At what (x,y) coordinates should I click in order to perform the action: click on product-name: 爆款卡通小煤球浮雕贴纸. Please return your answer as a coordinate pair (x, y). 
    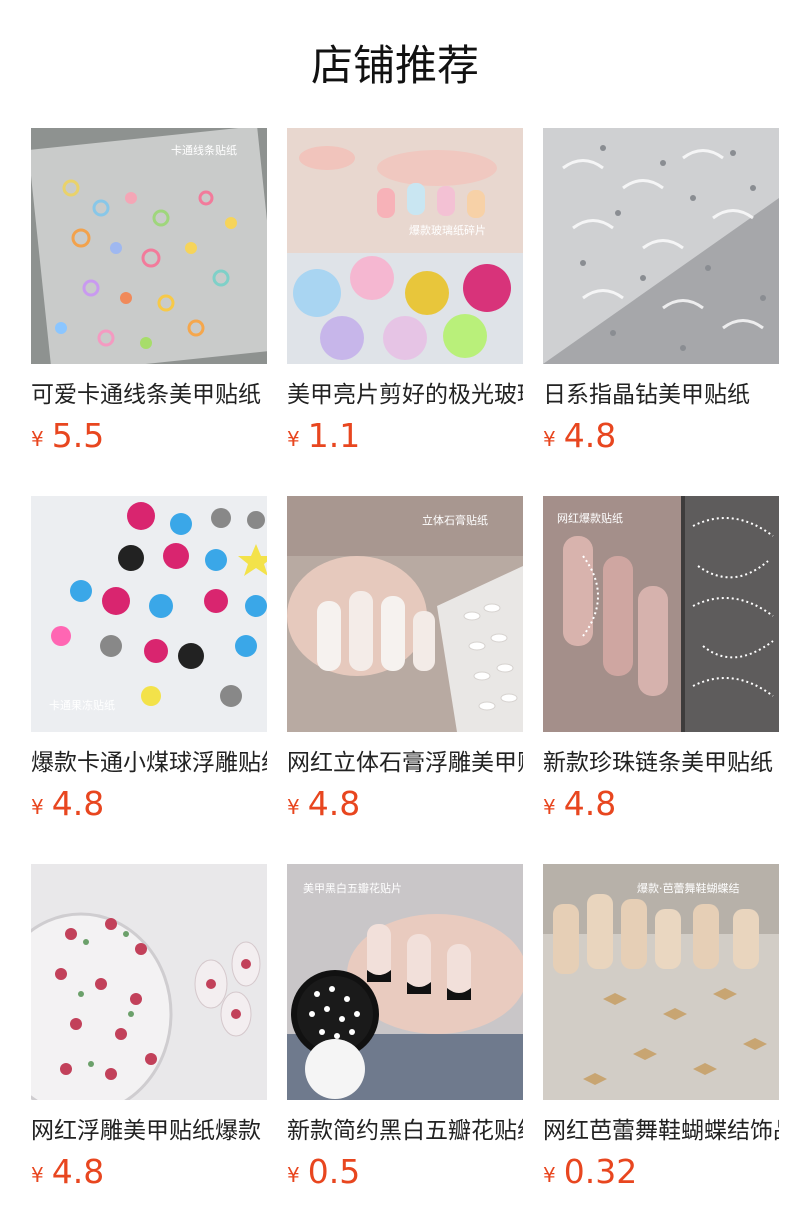
    Looking at the image, I should click on (149, 763).